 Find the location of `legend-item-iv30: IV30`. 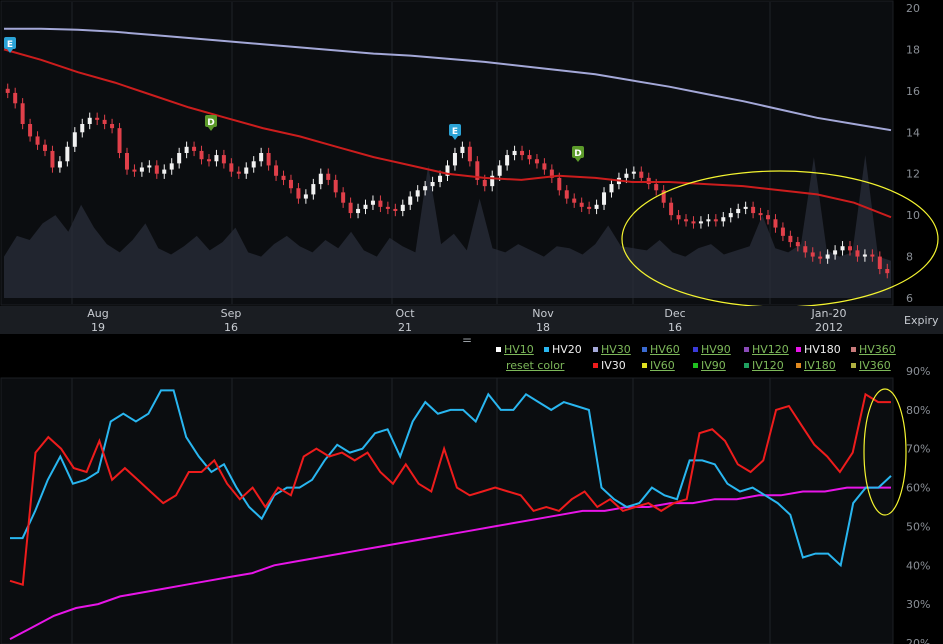

legend-item-iv30: IV30 is located at coordinates (609, 366).